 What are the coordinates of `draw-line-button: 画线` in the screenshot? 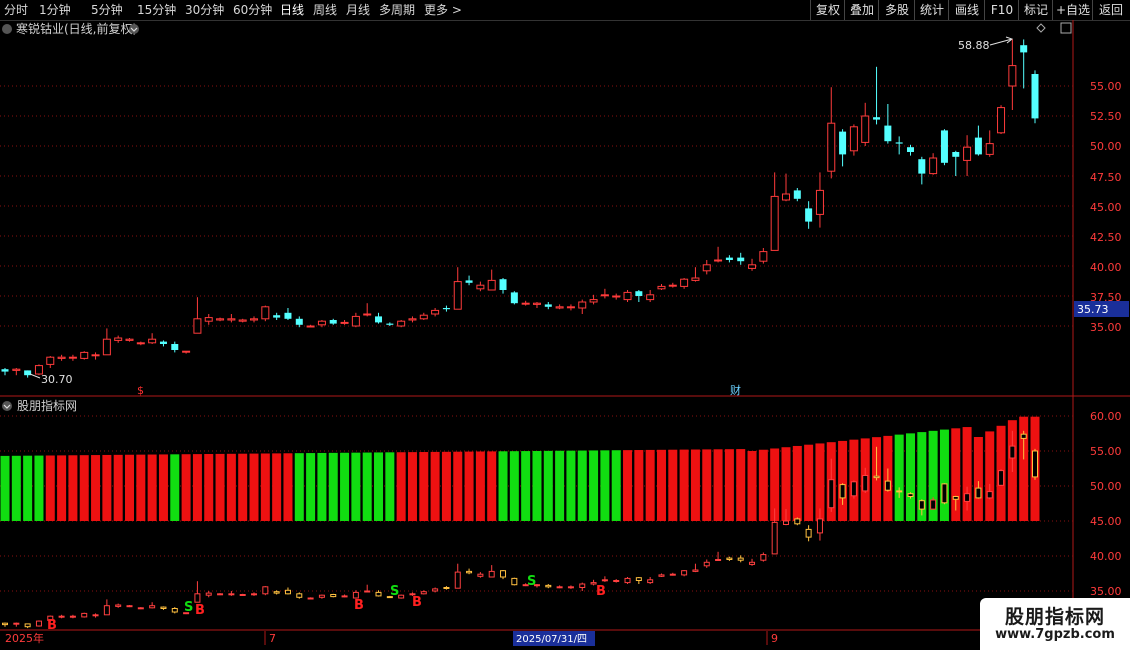 It's located at (966, 10).